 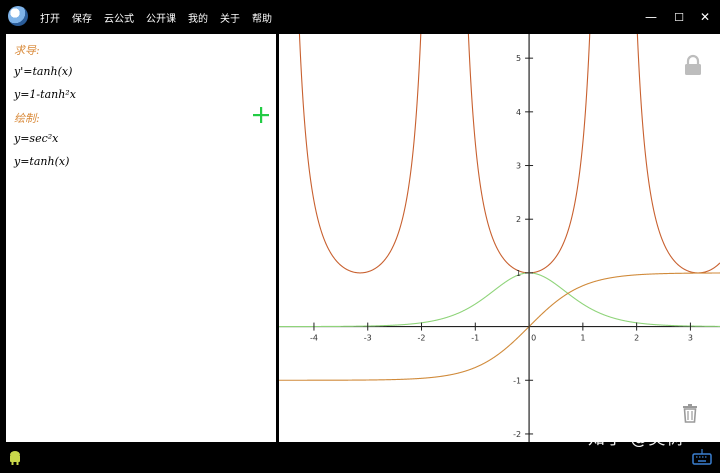 What do you see at coordinates (36, 138) in the screenshot?
I see `expression-row: y=sec²x` at bounding box center [36, 138].